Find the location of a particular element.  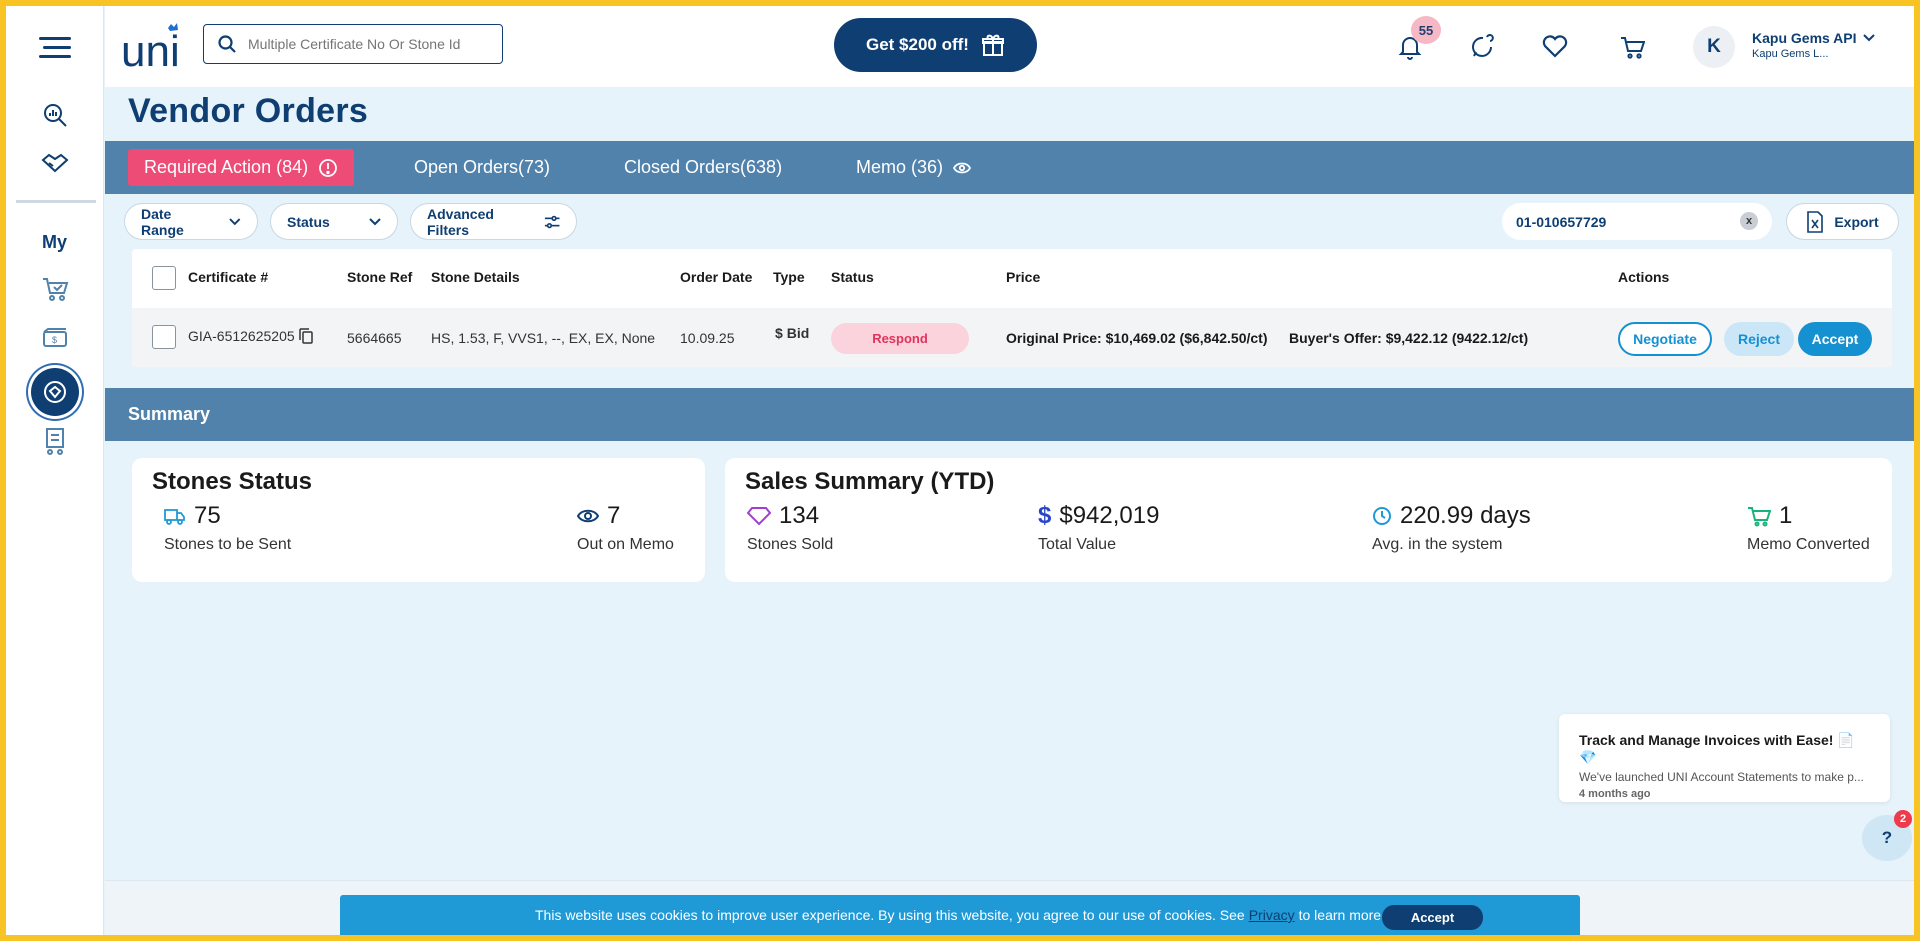

column-header: Status is located at coordinates (852, 277).